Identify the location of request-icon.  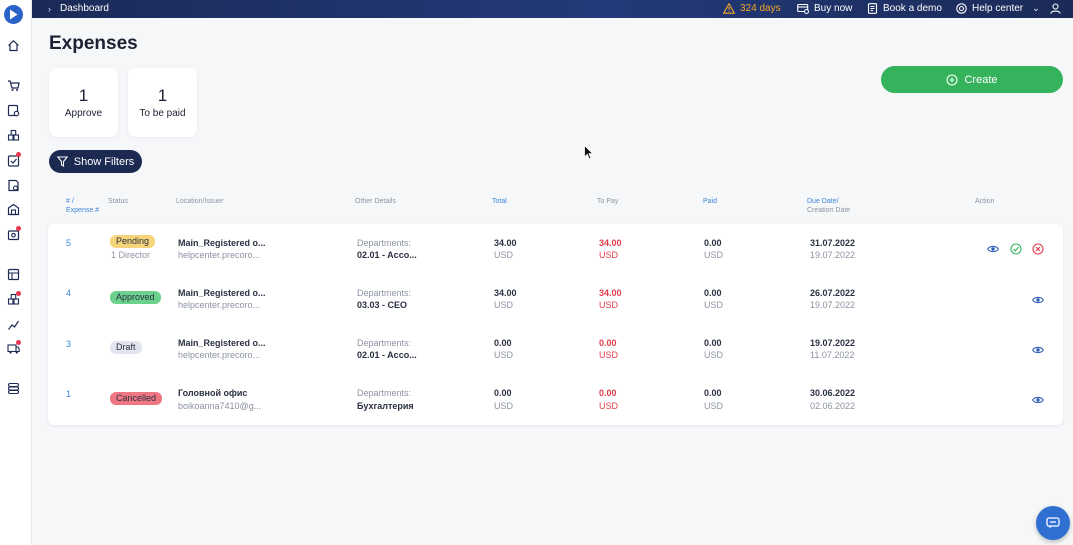
(13, 110).